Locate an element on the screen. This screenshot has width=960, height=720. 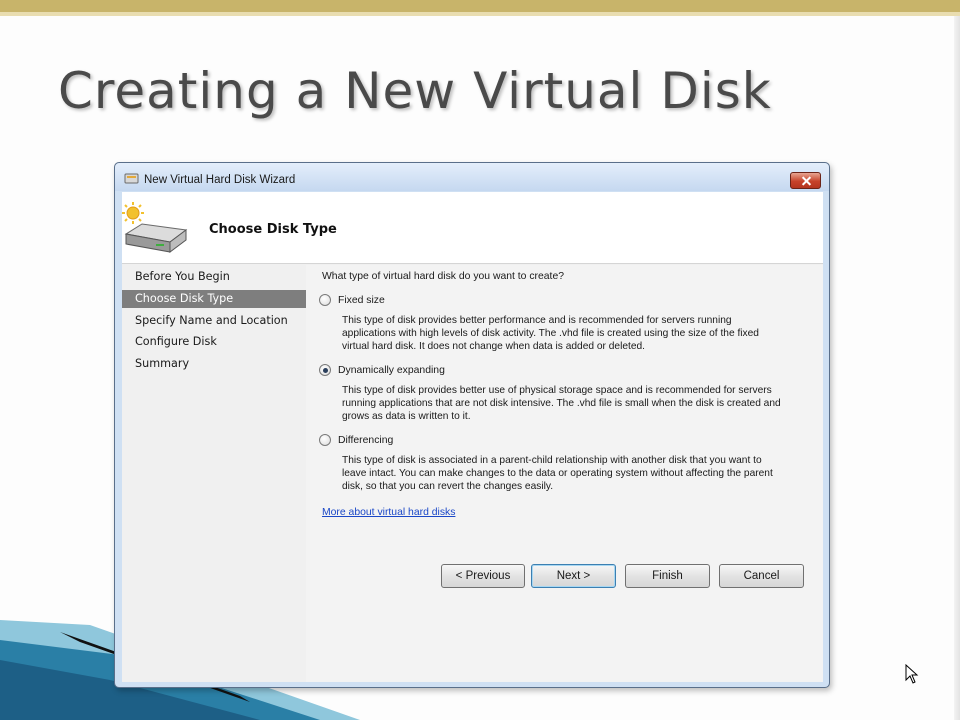
dynamically-expanding-label: Dynamically expanding is located at coordinates (391, 370).